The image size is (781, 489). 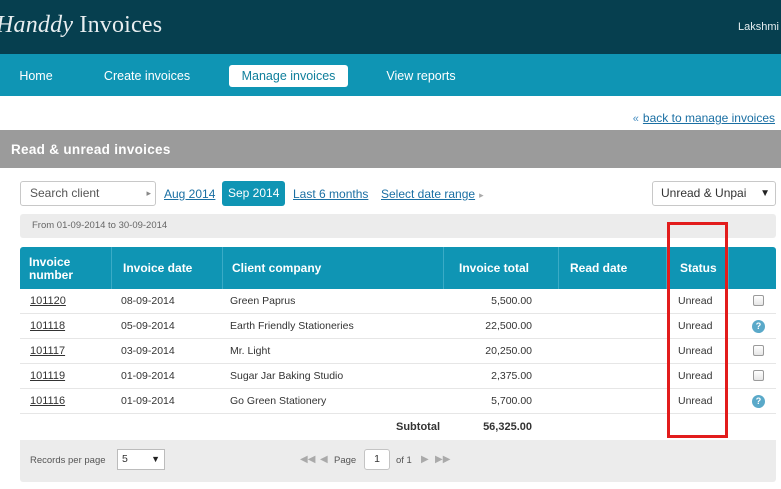 What do you see at coordinates (421, 76) in the screenshot?
I see `nav-view-reports: View reports` at bounding box center [421, 76].